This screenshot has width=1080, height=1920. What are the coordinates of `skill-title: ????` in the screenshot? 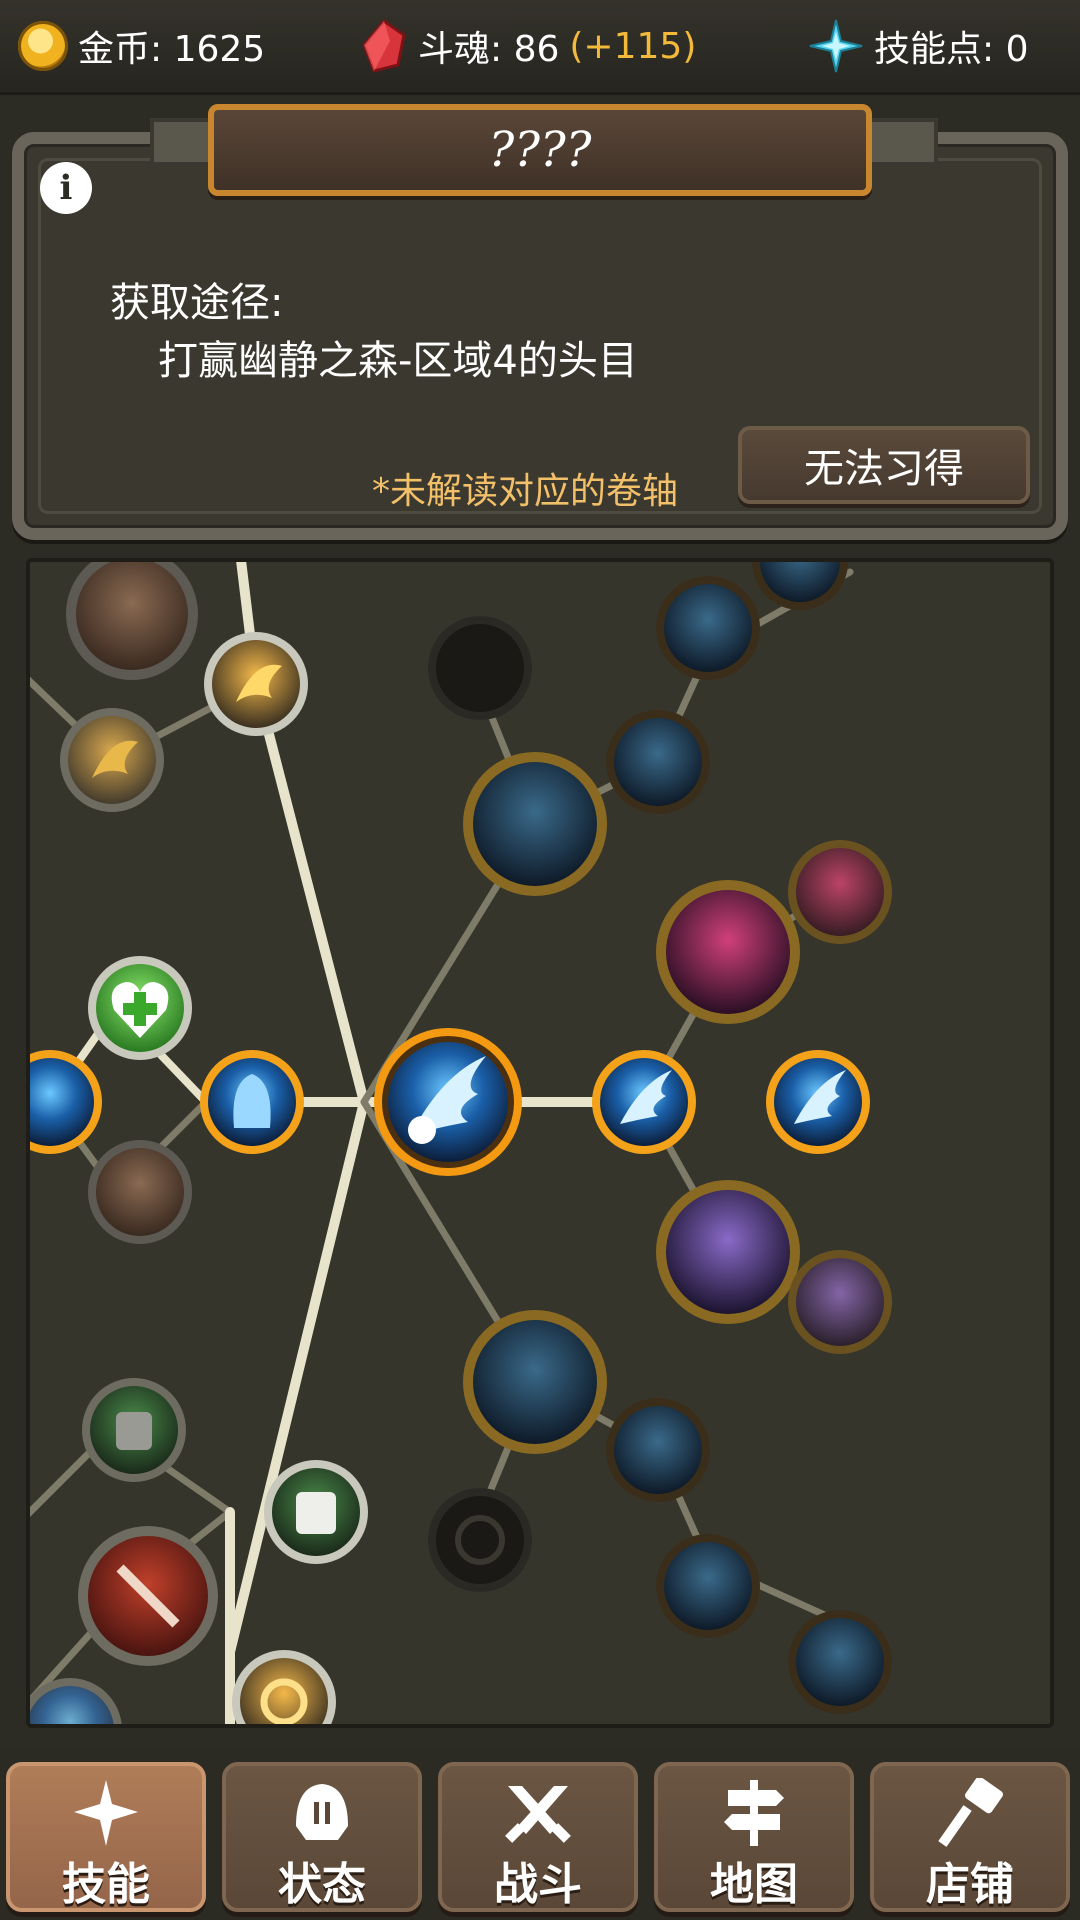 It's located at (540, 150).